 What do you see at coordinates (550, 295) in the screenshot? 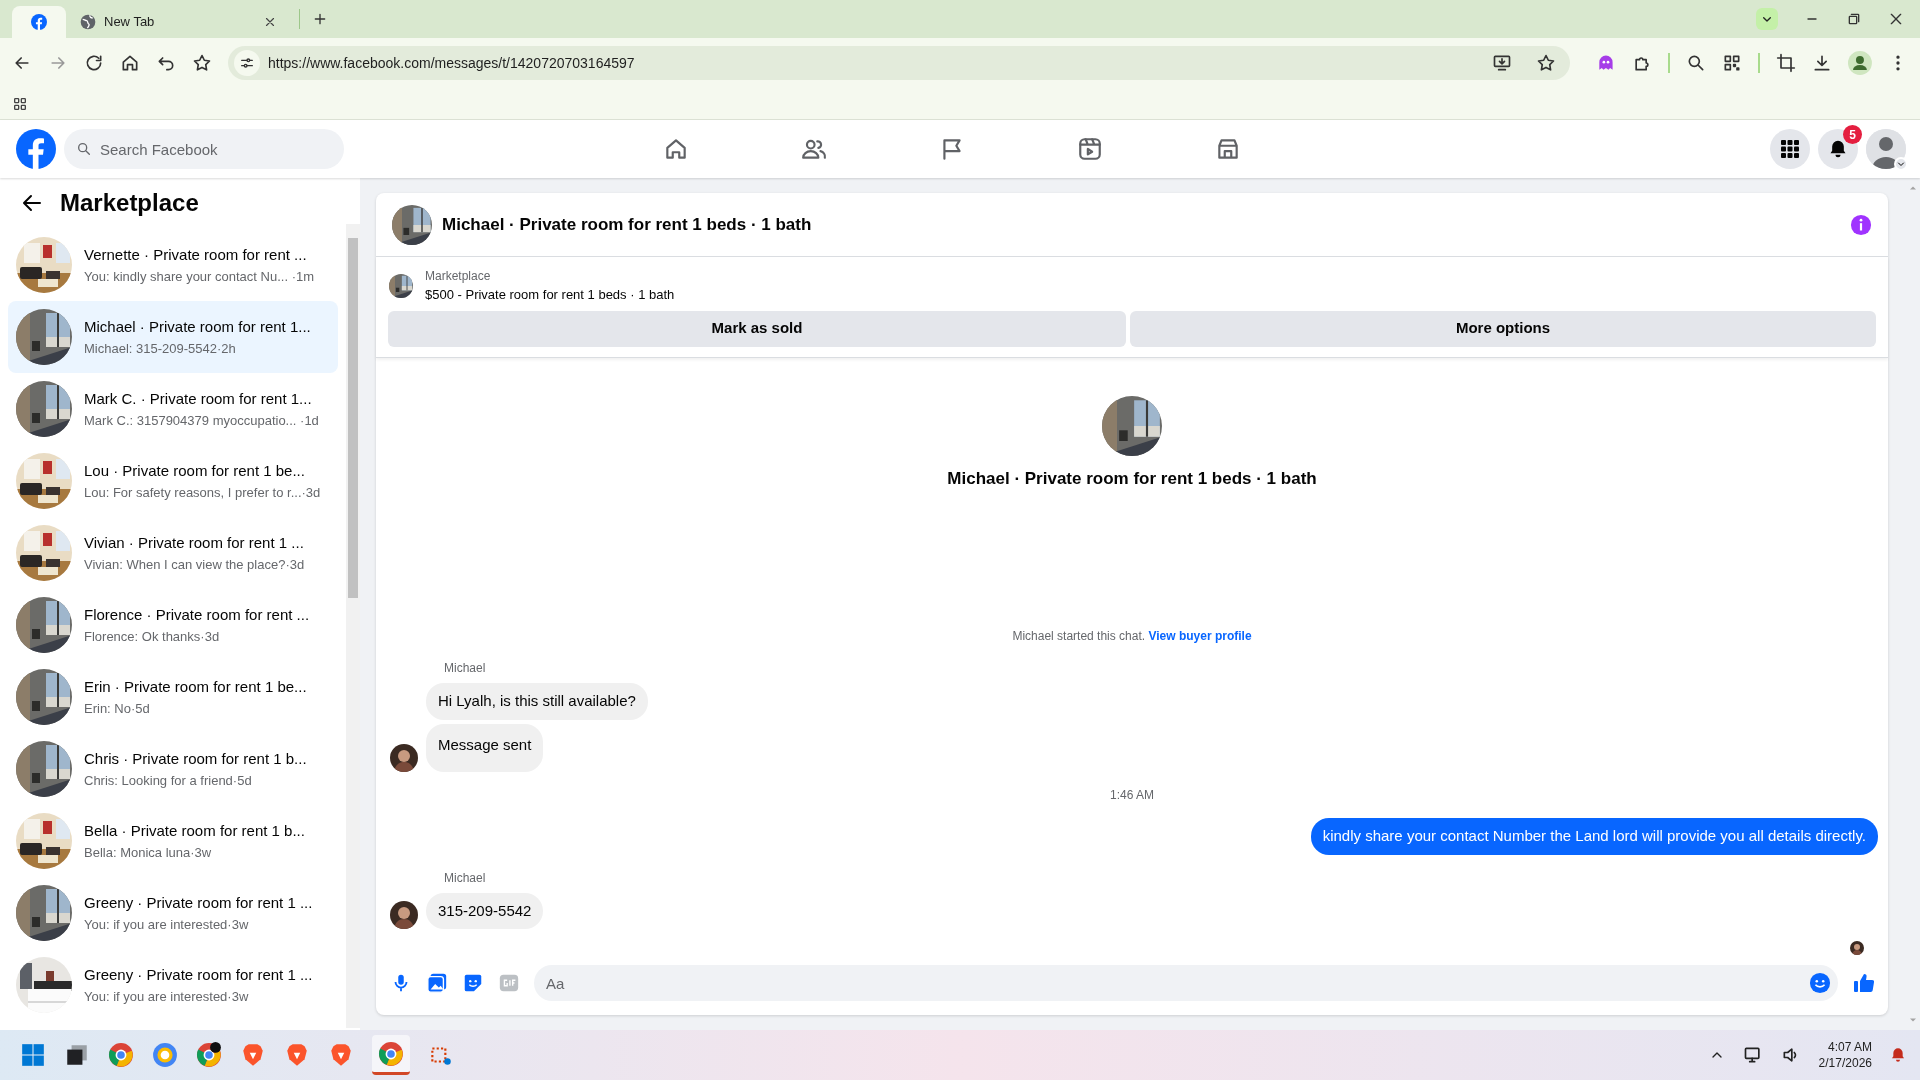
I see `listing-detail: $500 - Private room for rent 1 beds · 1 bath` at bounding box center [550, 295].